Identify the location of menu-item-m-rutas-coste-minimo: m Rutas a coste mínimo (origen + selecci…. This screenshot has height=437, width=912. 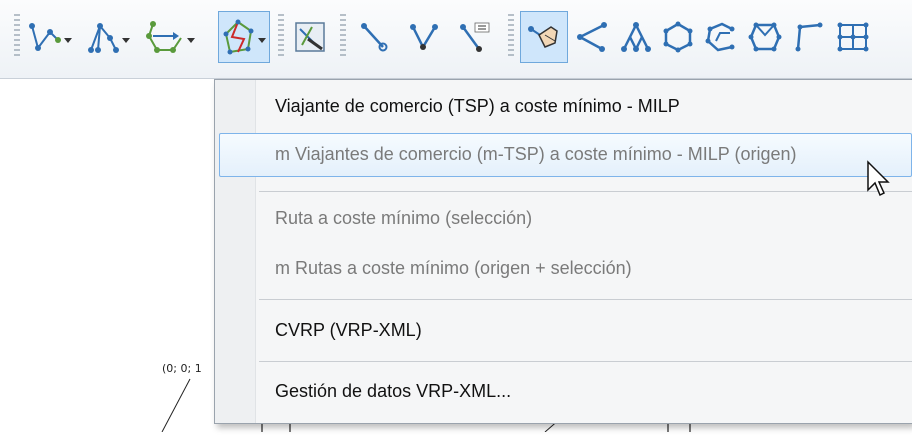
(453, 268).